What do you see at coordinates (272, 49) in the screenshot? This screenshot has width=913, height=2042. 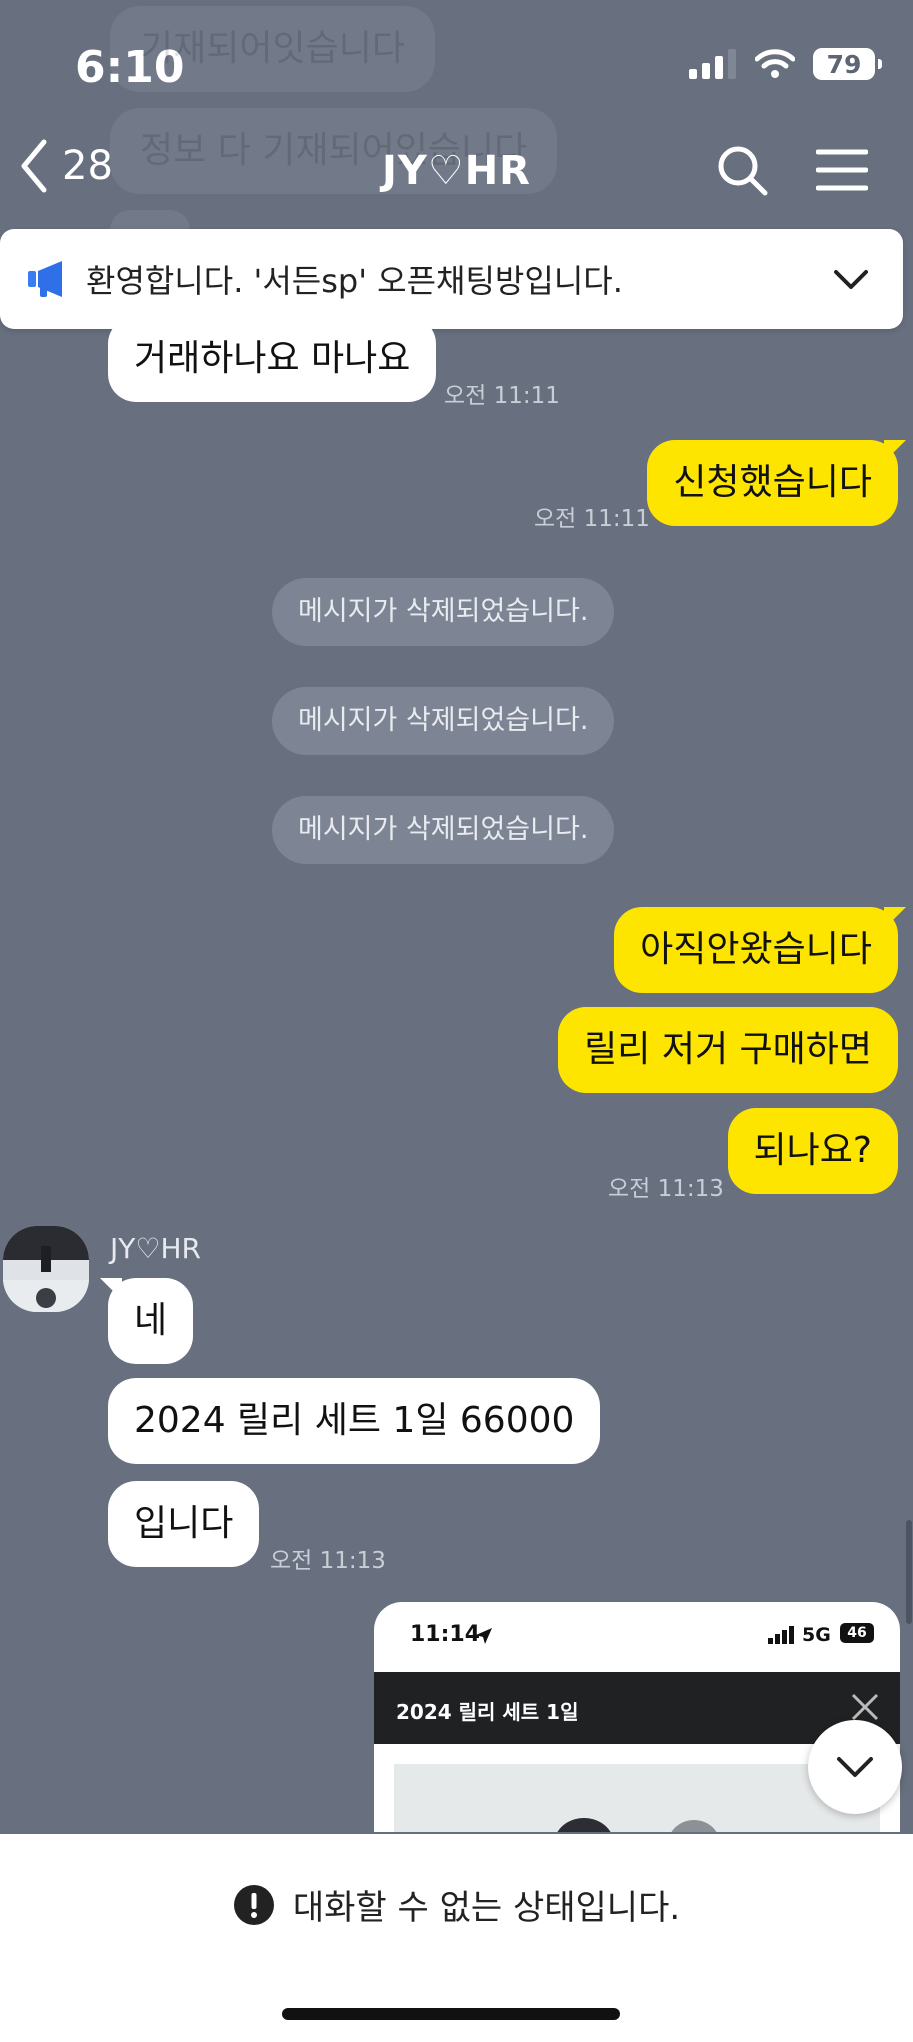 I see `ghost-message: 기재되어잇습니다` at bounding box center [272, 49].